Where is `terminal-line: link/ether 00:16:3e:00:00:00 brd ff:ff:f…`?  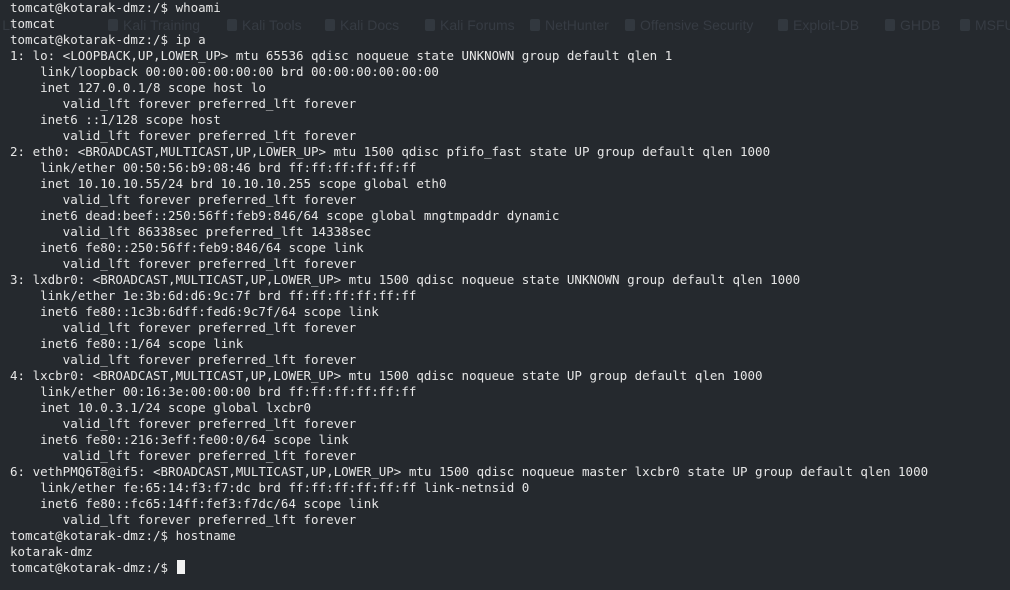
terminal-line: link/ether 00:16:3e:00:00:00 brd ff:ff:f… is located at coordinates (213, 391).